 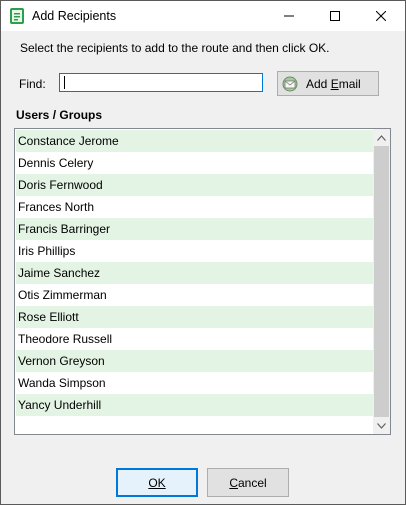 I want to click on vertical-scrollbar, so click(x=381, y=281).